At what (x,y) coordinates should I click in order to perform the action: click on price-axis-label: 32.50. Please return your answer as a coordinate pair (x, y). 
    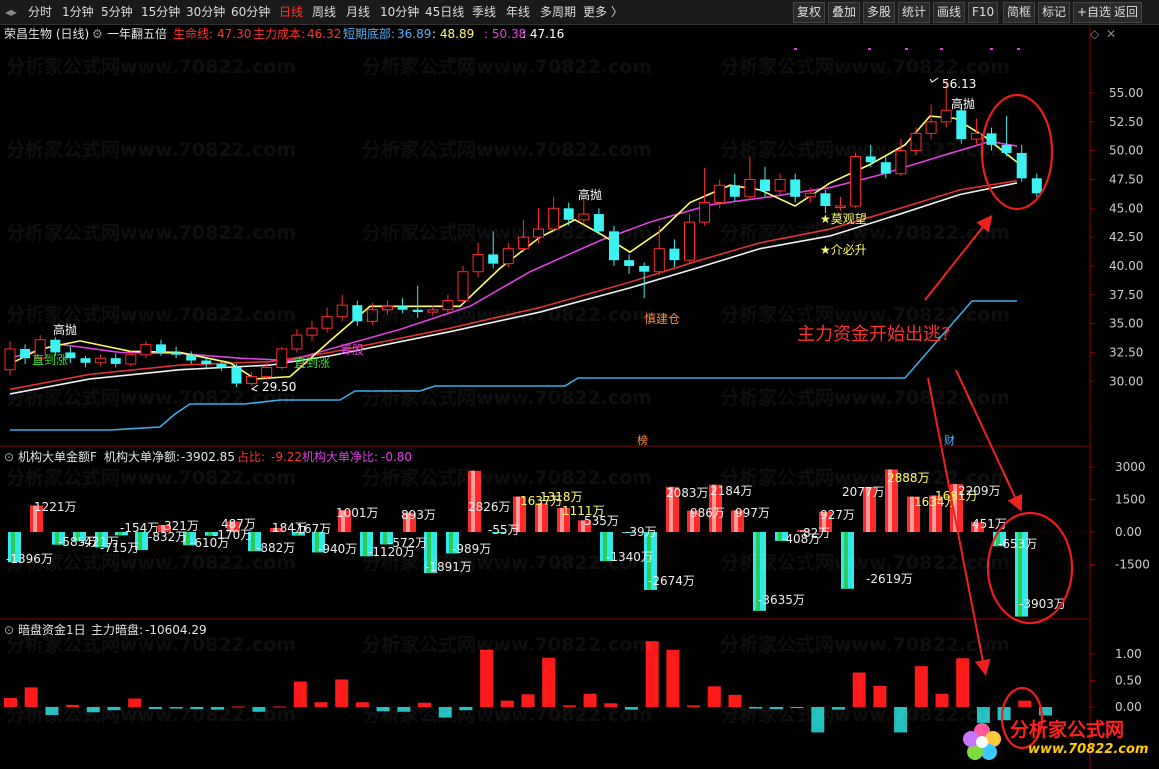
    Looking at the image, I should click on (1126, 352).